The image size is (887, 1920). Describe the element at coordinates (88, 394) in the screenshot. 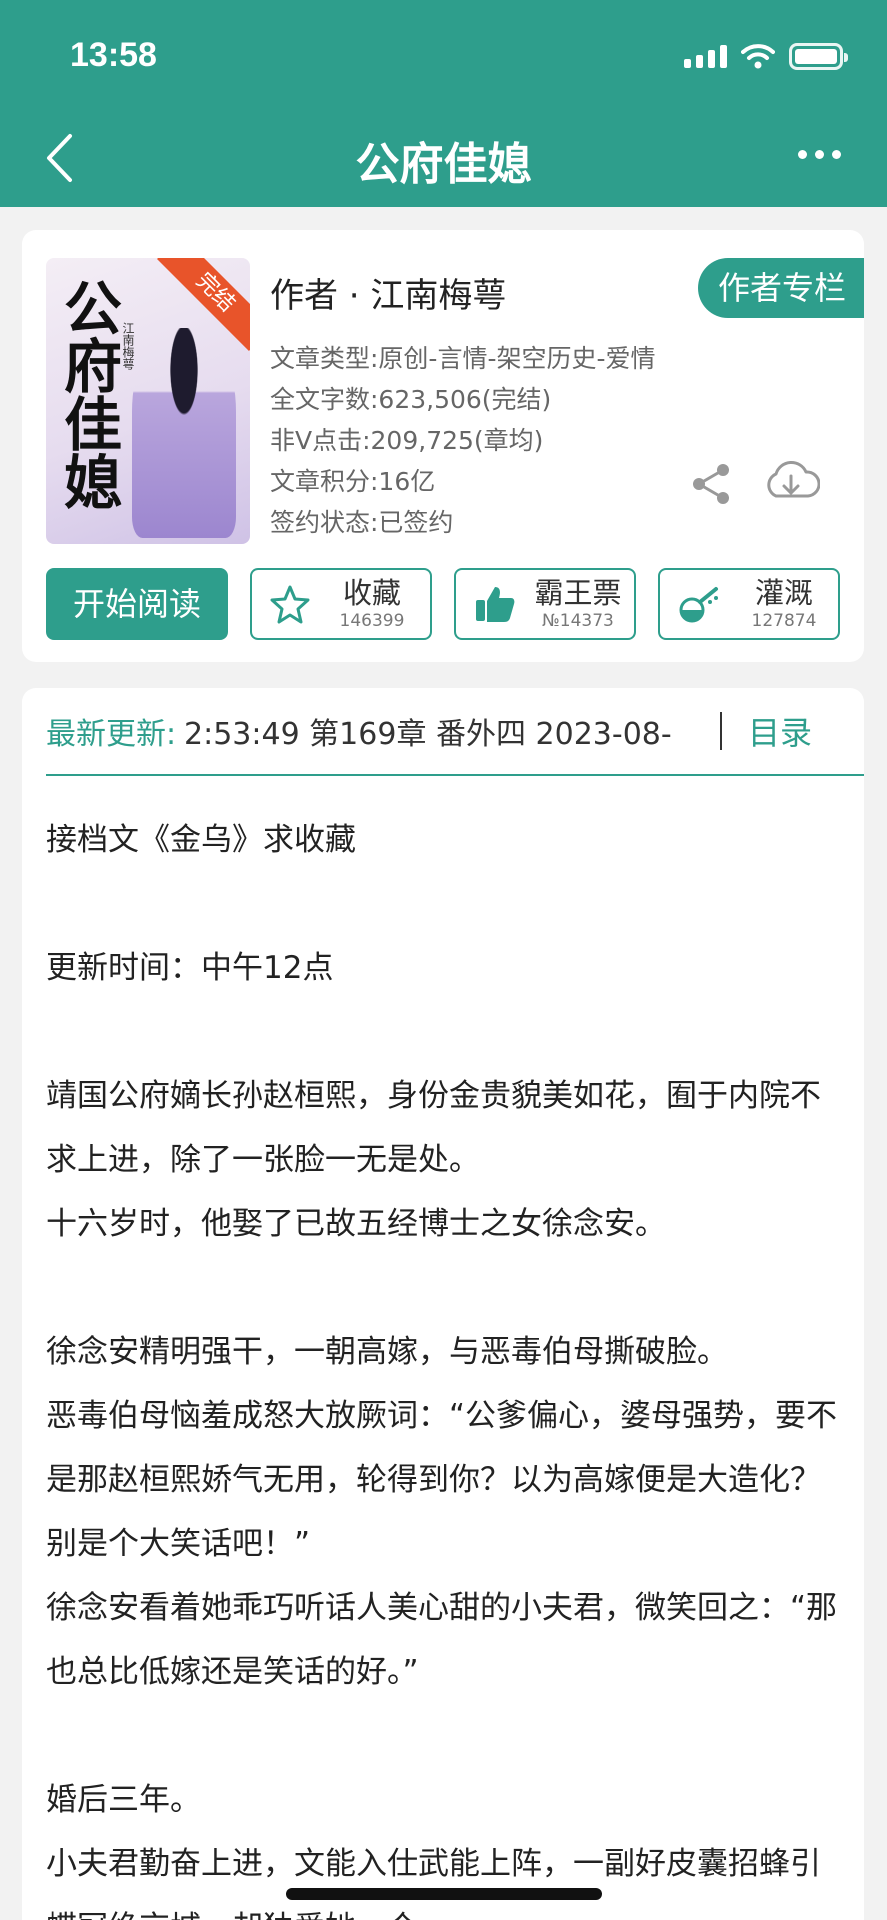

I see `cover-title: 公府佳媳` at that location.